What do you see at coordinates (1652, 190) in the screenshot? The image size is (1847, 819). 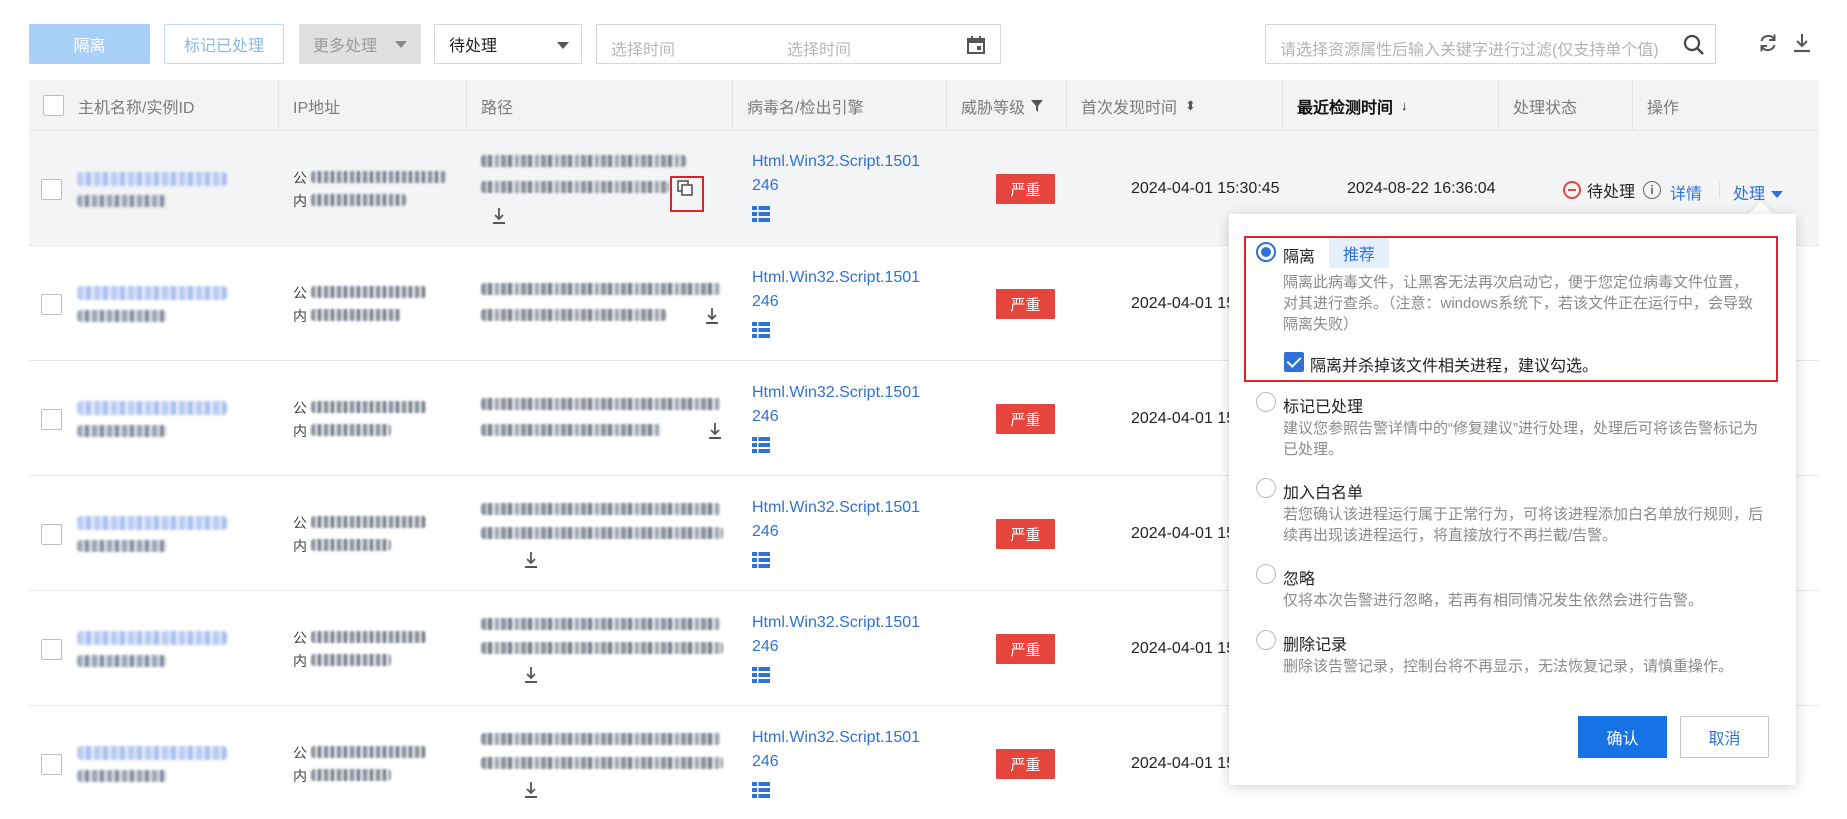 I see `info-icon: i` at bounding box center [1652, 190].